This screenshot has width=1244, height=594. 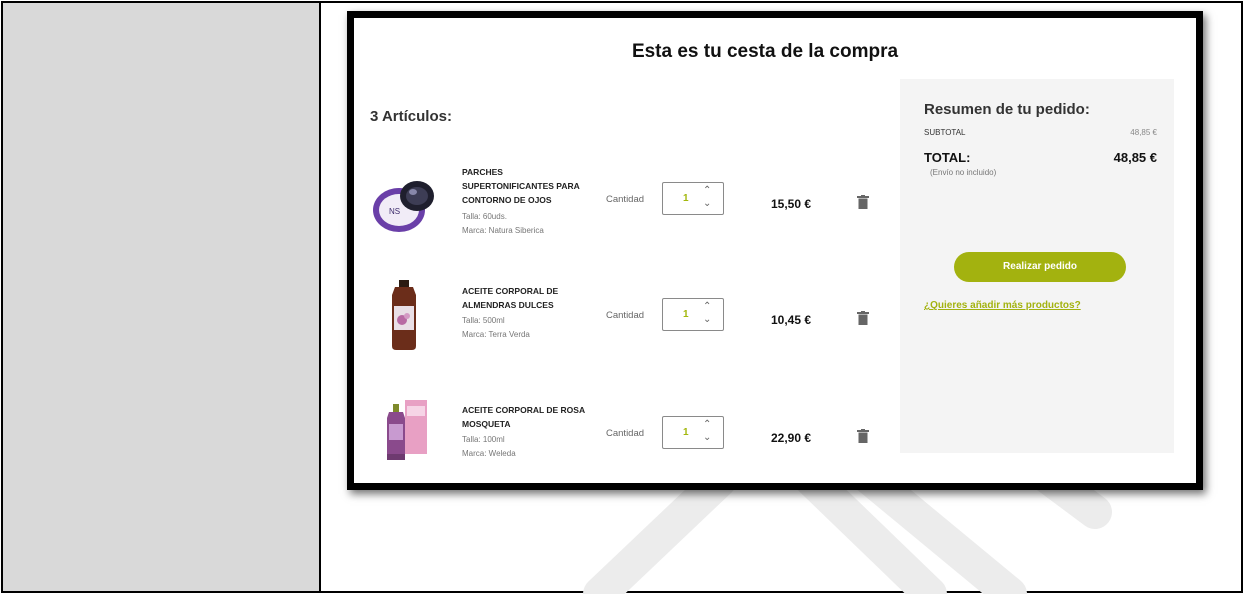 What do you see at coordinates (791, 320) in the screenshot?
I see `item-price: 10,45 €` at bounding box center [791, 320].